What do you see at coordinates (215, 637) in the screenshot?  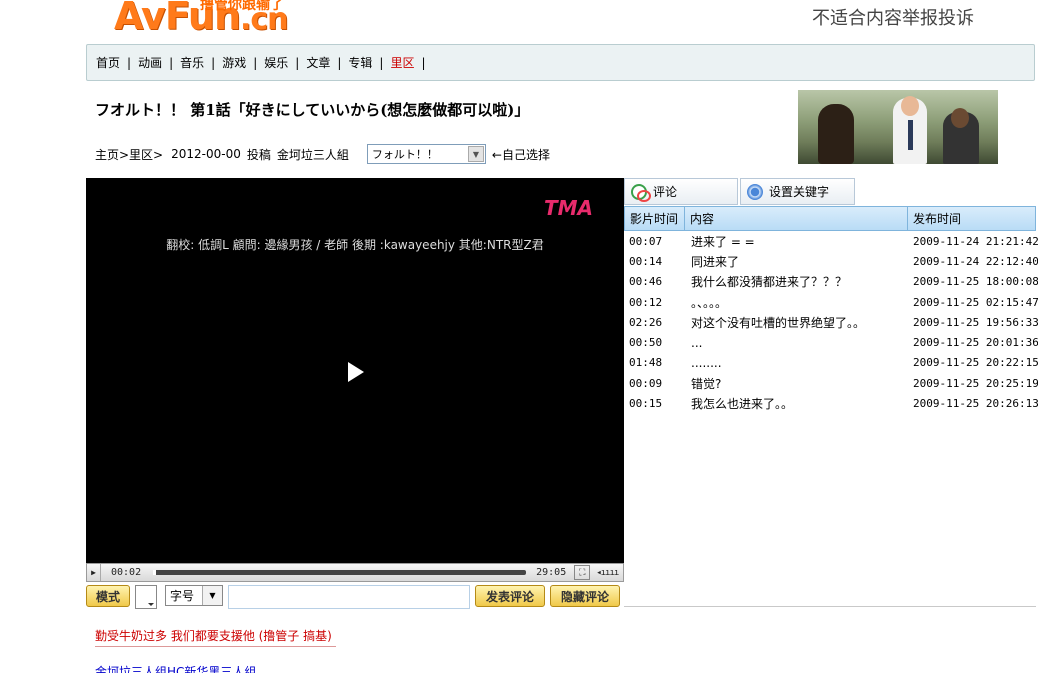 I see `notice-link: 勤受牛奶过多 我们都要支援他 (撸管子 搞基)` at bounding box center [215, 637].